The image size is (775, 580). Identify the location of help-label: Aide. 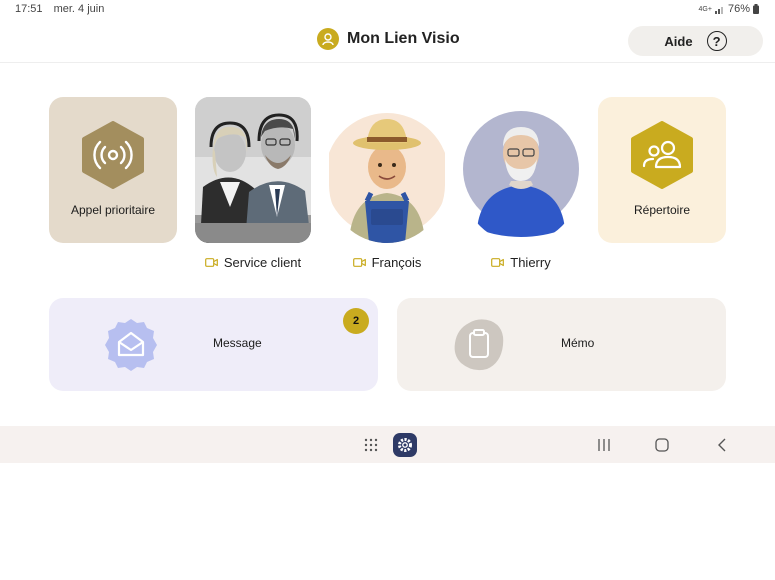
(678, 41).